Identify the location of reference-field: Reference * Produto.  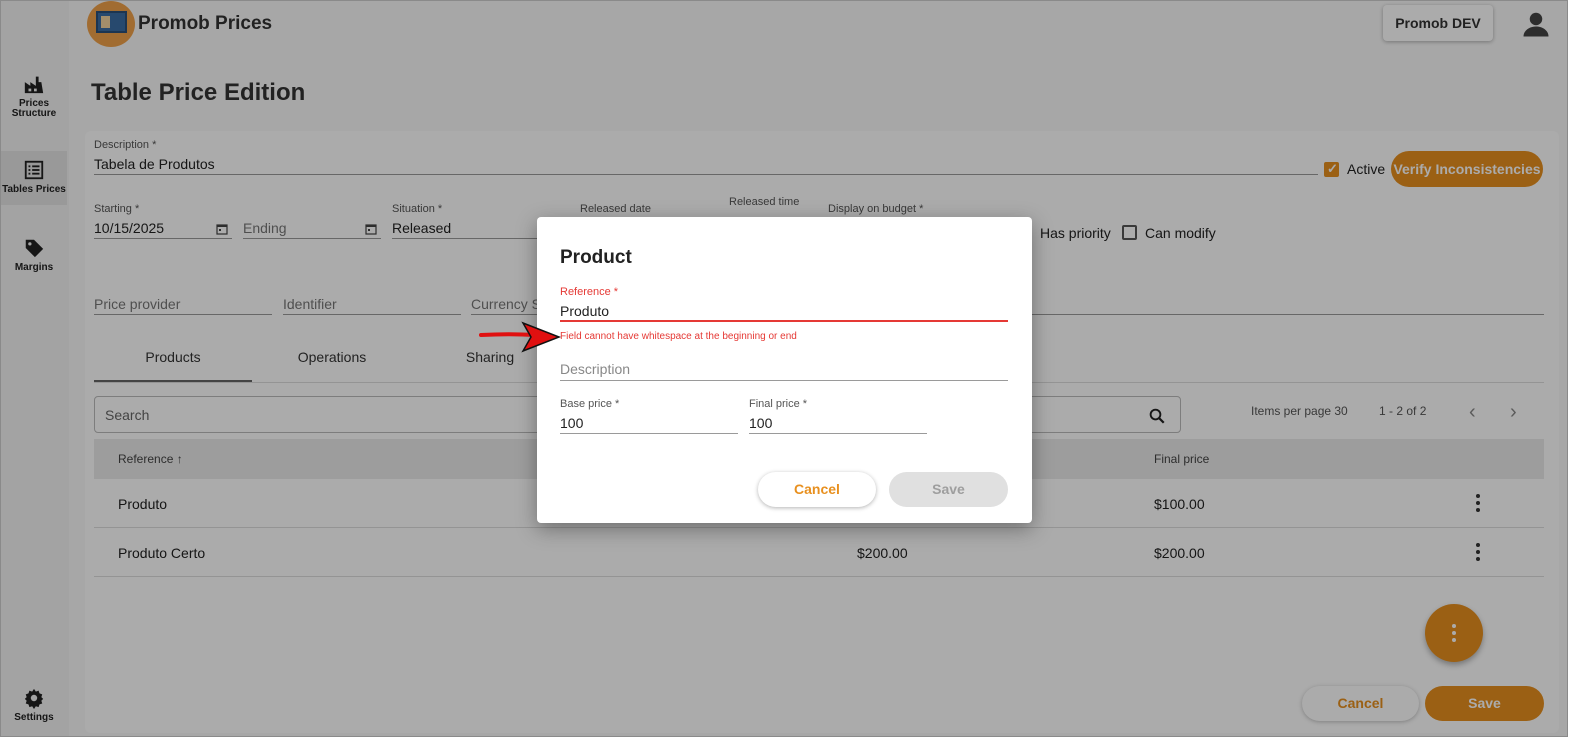
(784, 304).